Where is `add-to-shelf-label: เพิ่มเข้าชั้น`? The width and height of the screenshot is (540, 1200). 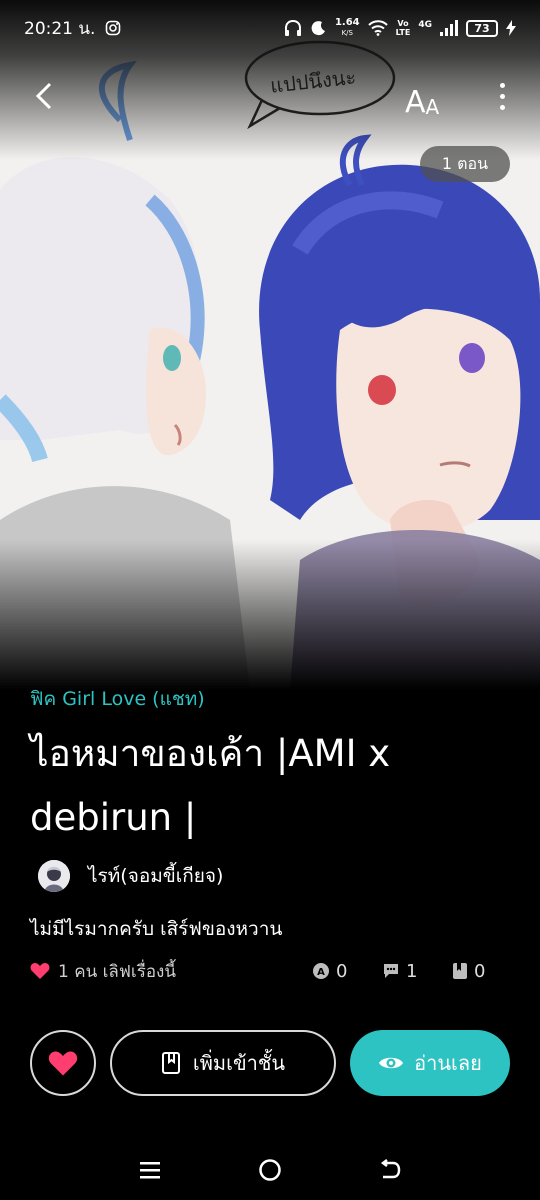
add-to-shelf-label: เพิ่มเข้าชั้น is located at coordinates (239, 1063).